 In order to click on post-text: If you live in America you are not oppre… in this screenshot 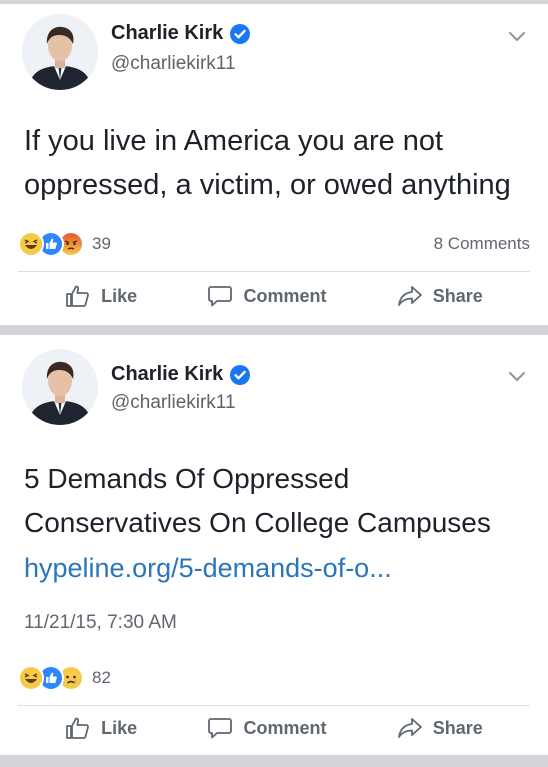, I will do `click(267, 163)`.